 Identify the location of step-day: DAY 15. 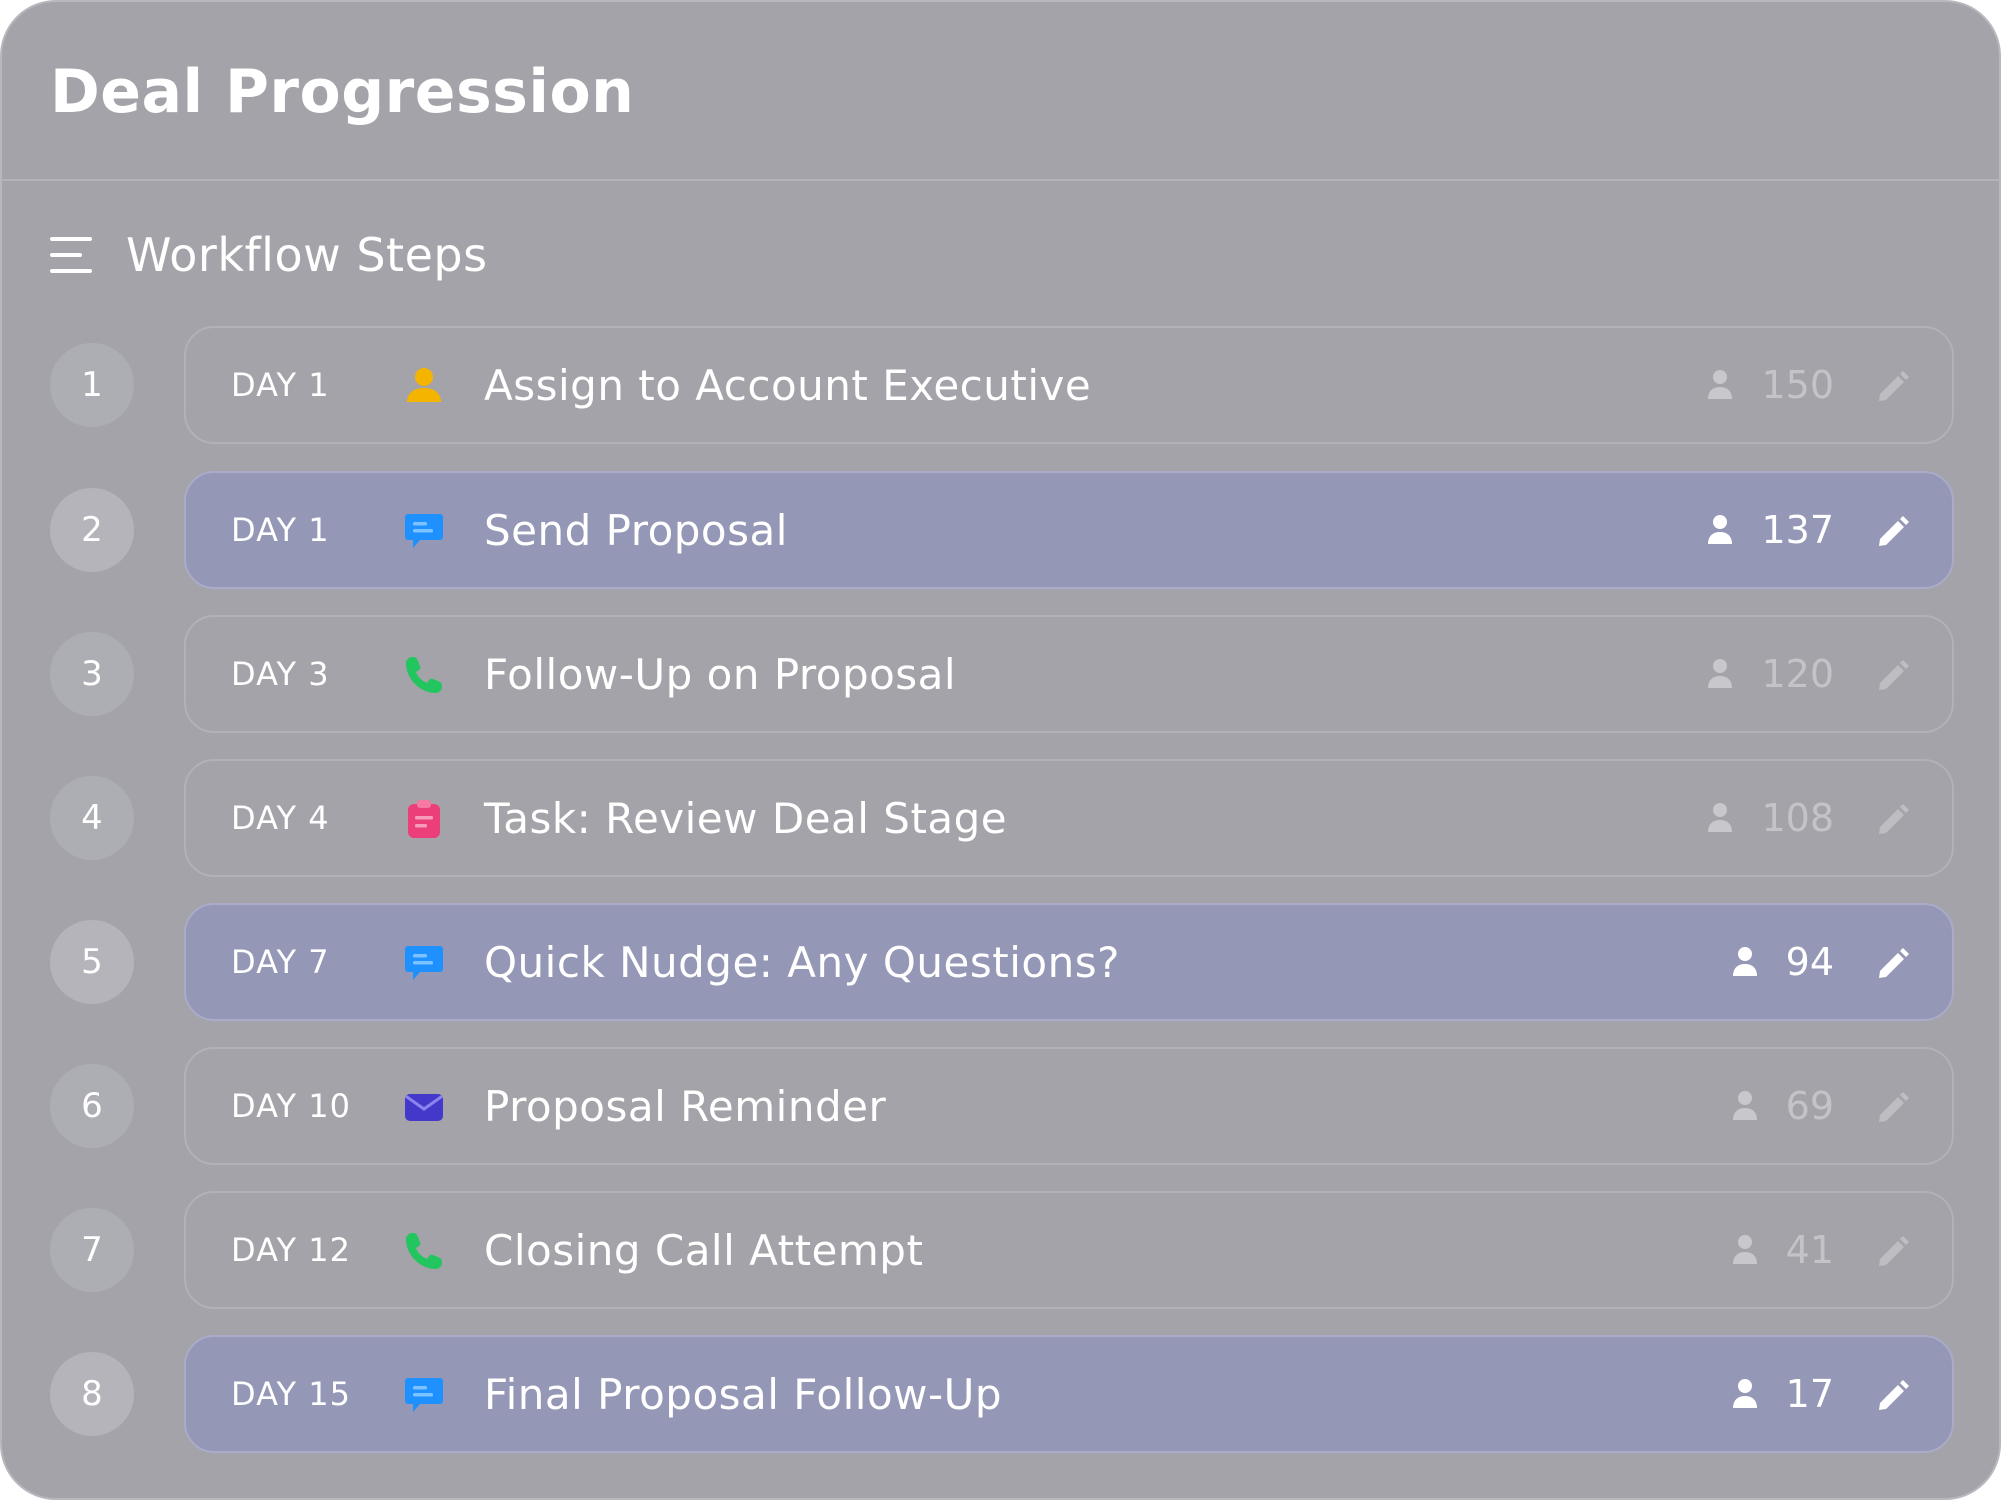
(291, 1394).